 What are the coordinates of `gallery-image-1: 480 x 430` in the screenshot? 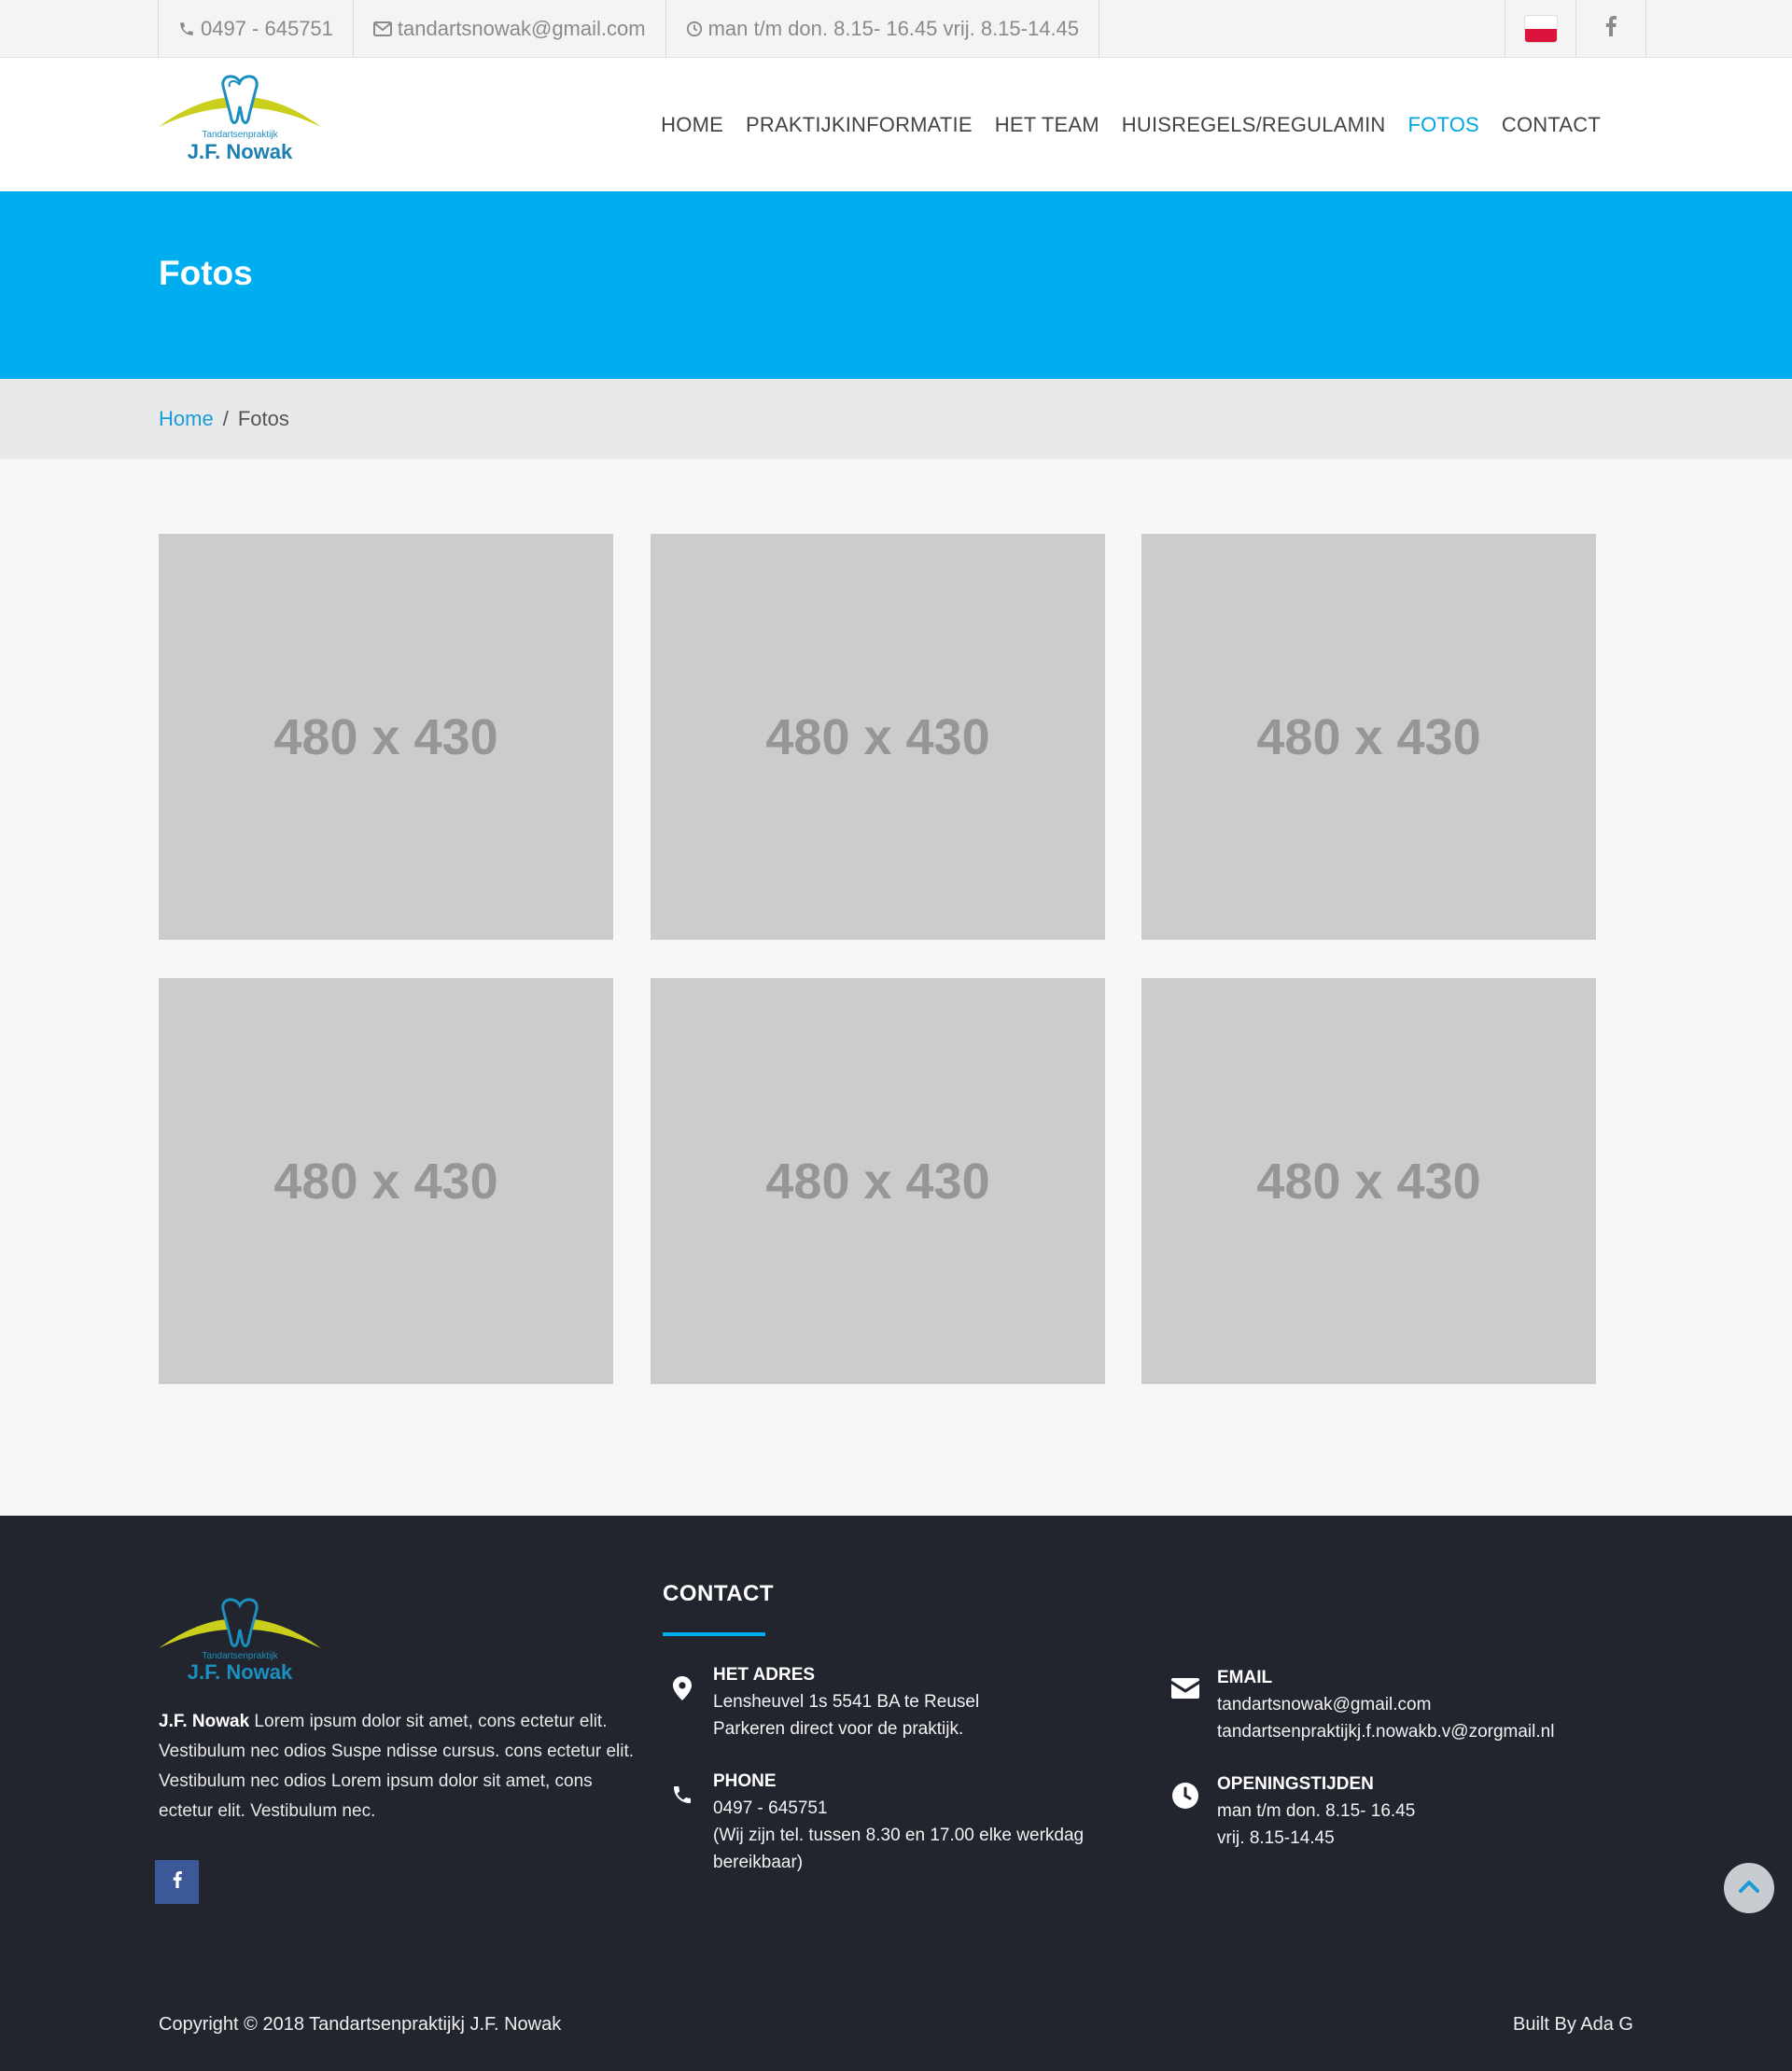 It's located at (386, 737).